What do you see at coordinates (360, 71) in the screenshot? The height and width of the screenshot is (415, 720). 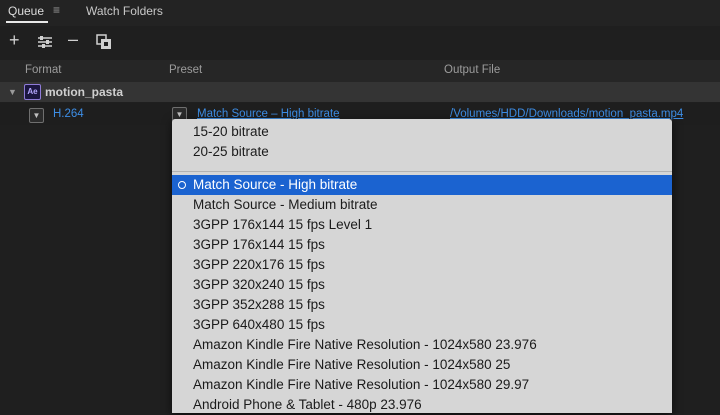 I see `queue-column-header: Format Preset Output File` at bounding box center [360, 71].